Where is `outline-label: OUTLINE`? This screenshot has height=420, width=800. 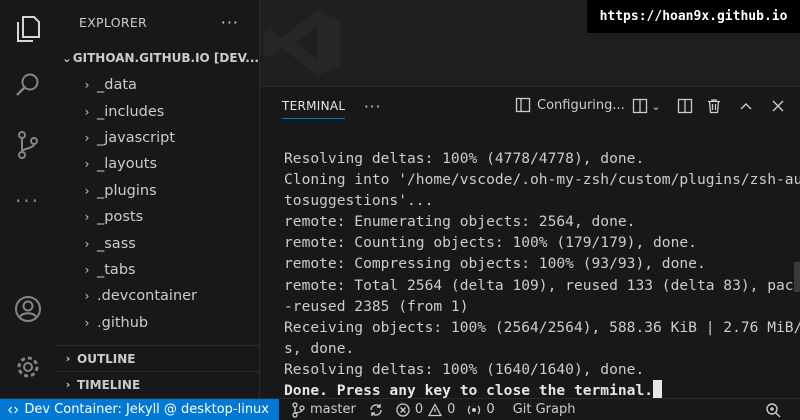 outline-label: OUTLINE is located at coordinates (106, 358).